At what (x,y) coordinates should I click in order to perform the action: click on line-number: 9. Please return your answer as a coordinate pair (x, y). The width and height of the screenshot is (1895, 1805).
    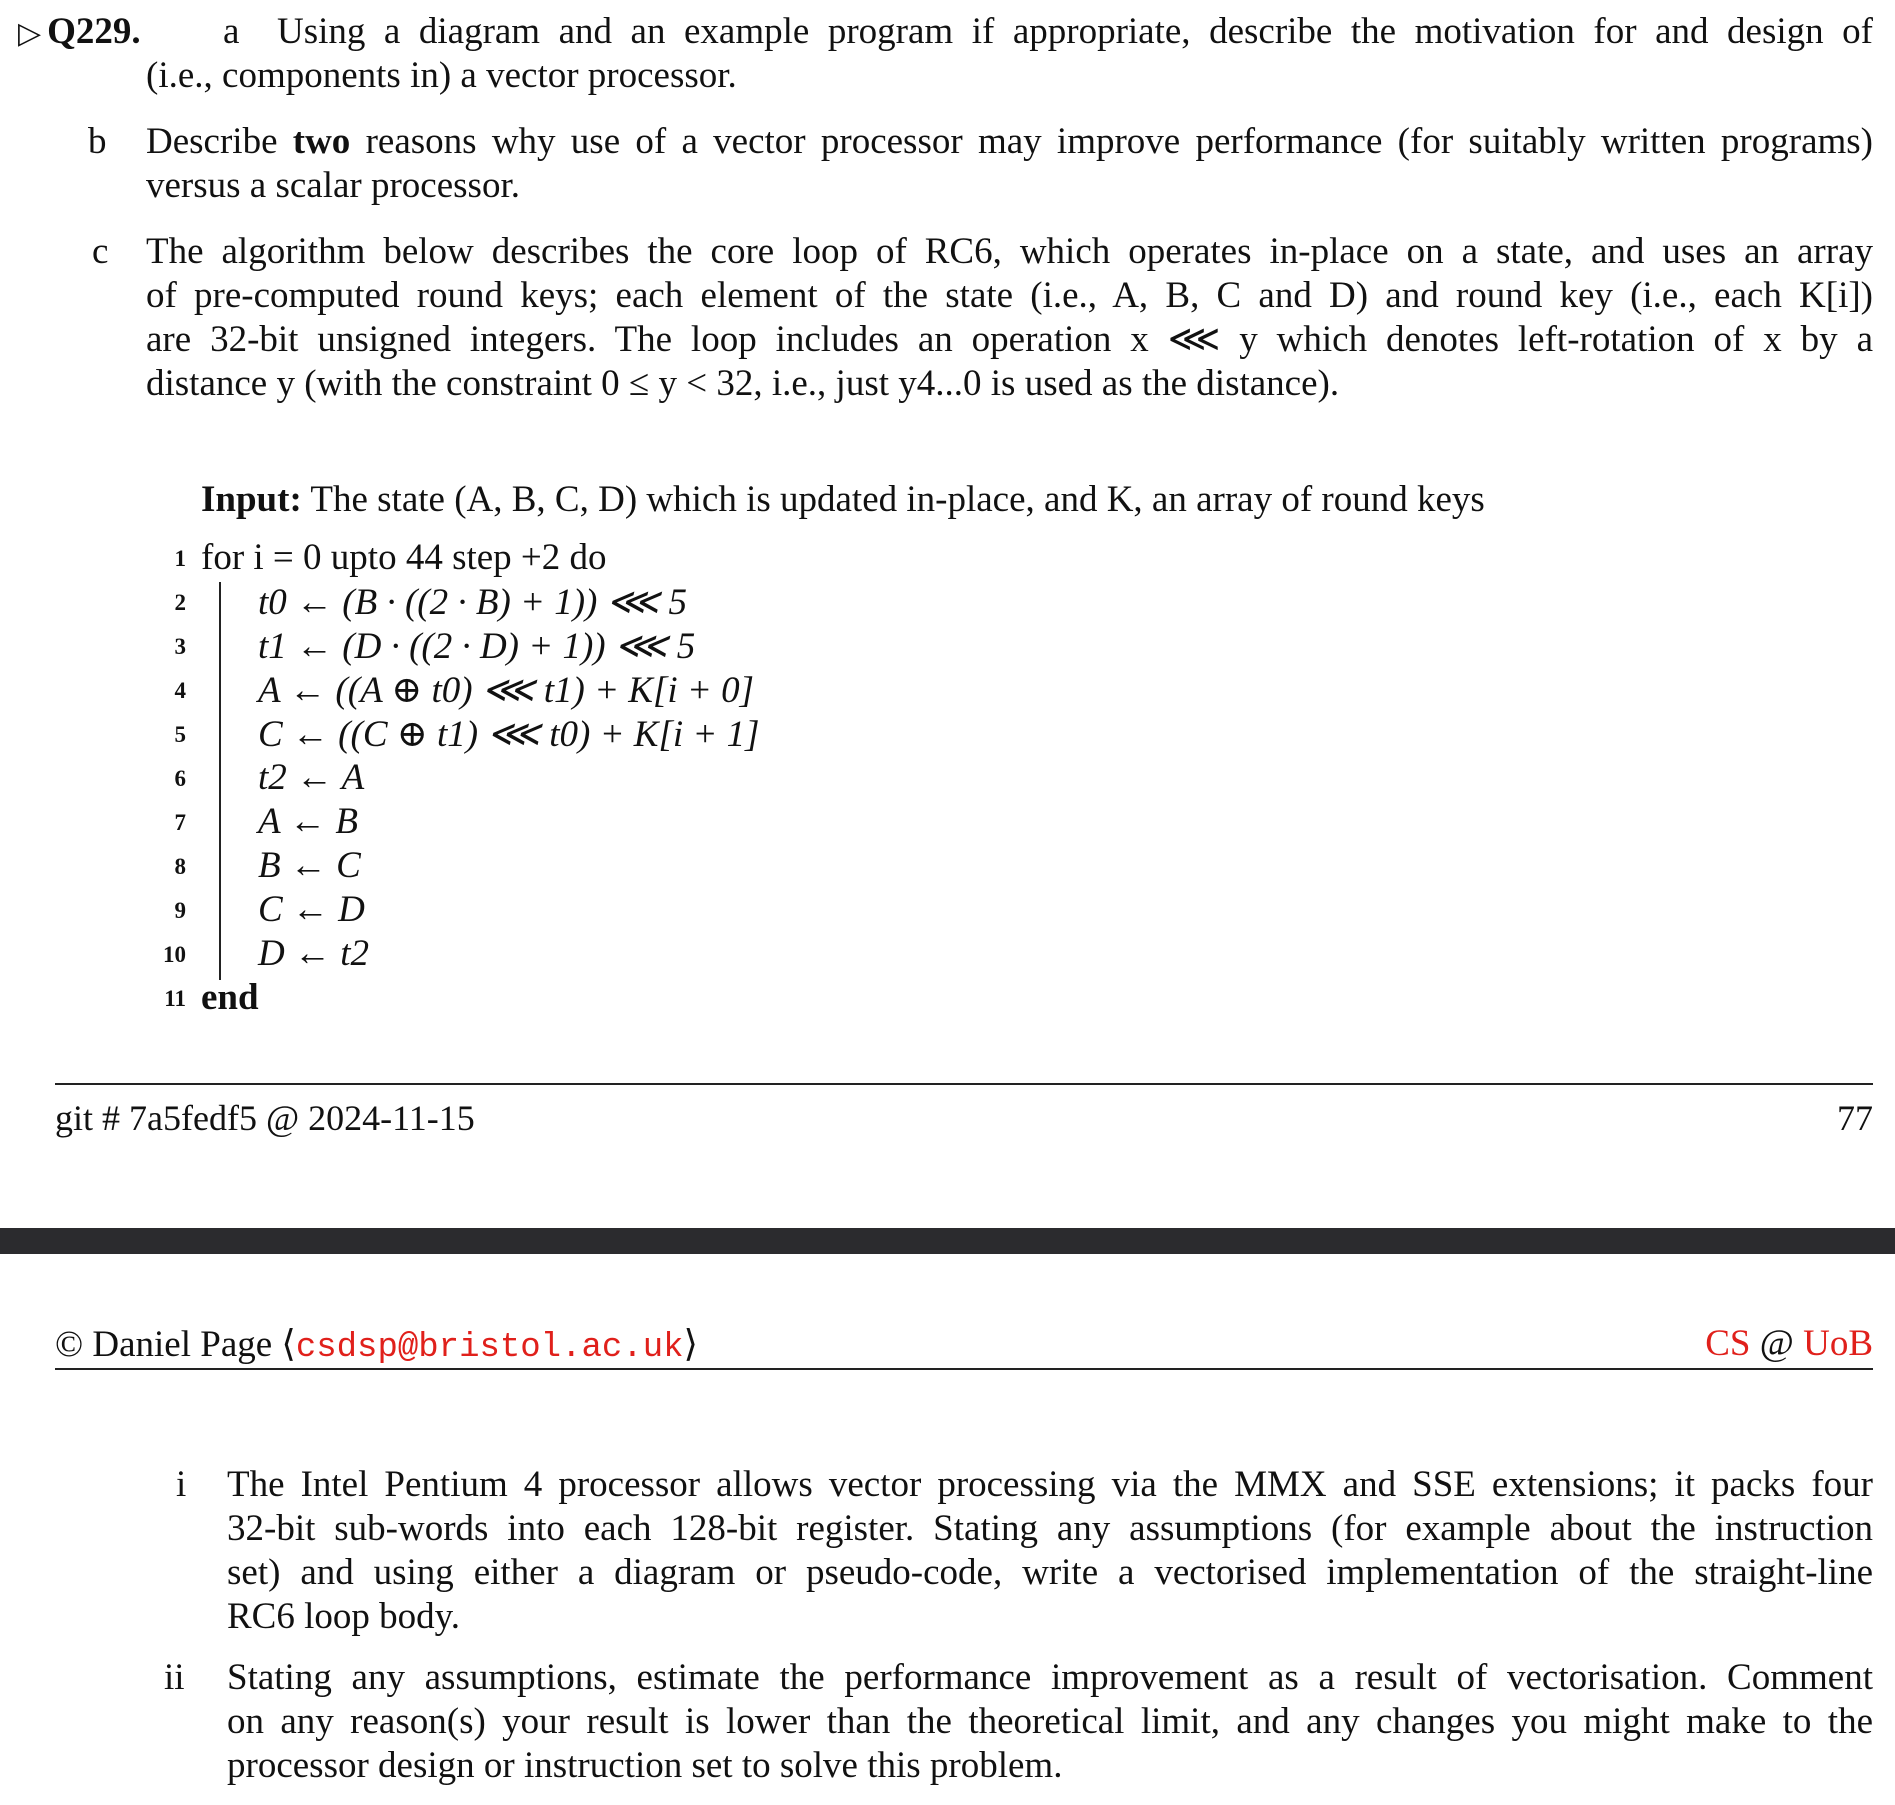
    Looking at the image, I should click on (180, 910).